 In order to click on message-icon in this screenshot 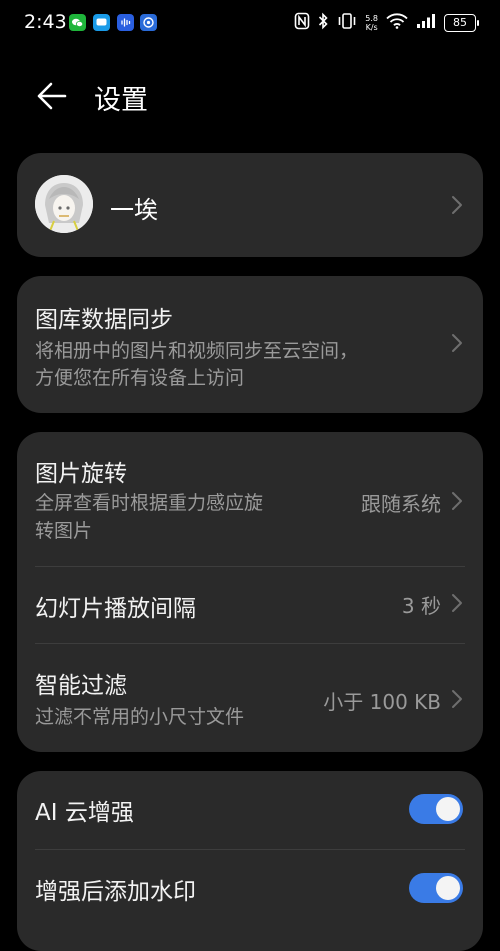, I will do `click(101, 22)`.